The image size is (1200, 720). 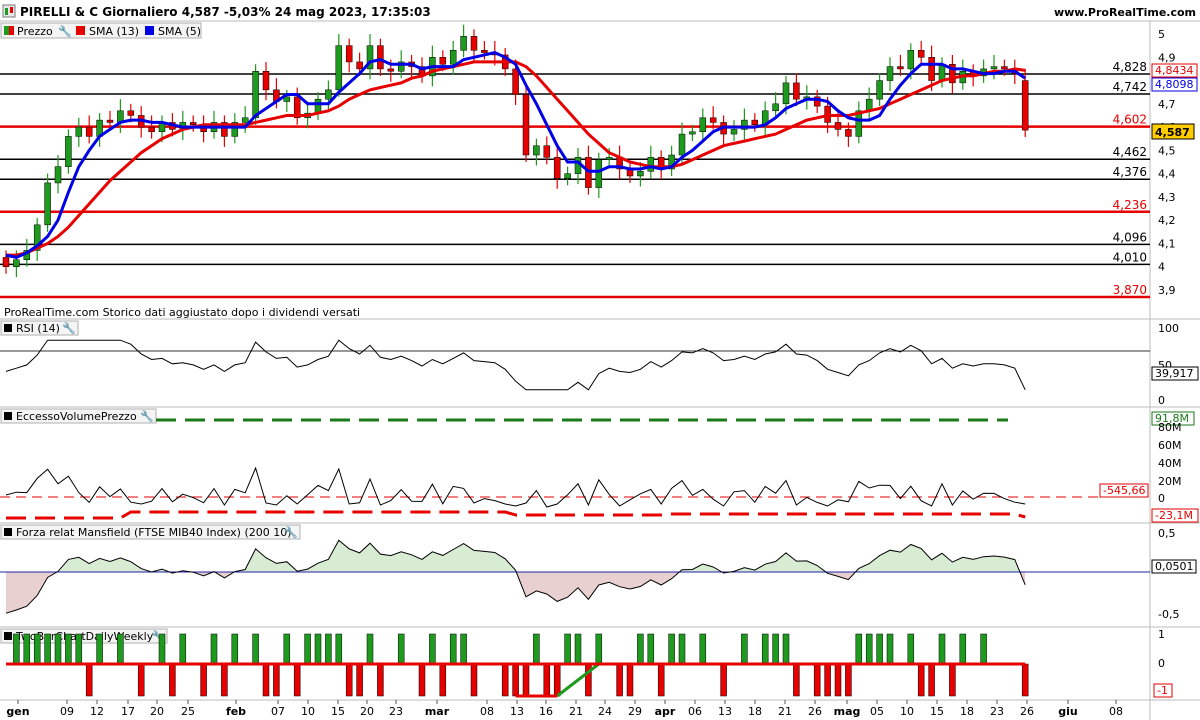 What do you see at coordinates (1167, 150) in the screenshot?
I see `price-y-tick-5: 4,5` at bounding box center [1167, 150].